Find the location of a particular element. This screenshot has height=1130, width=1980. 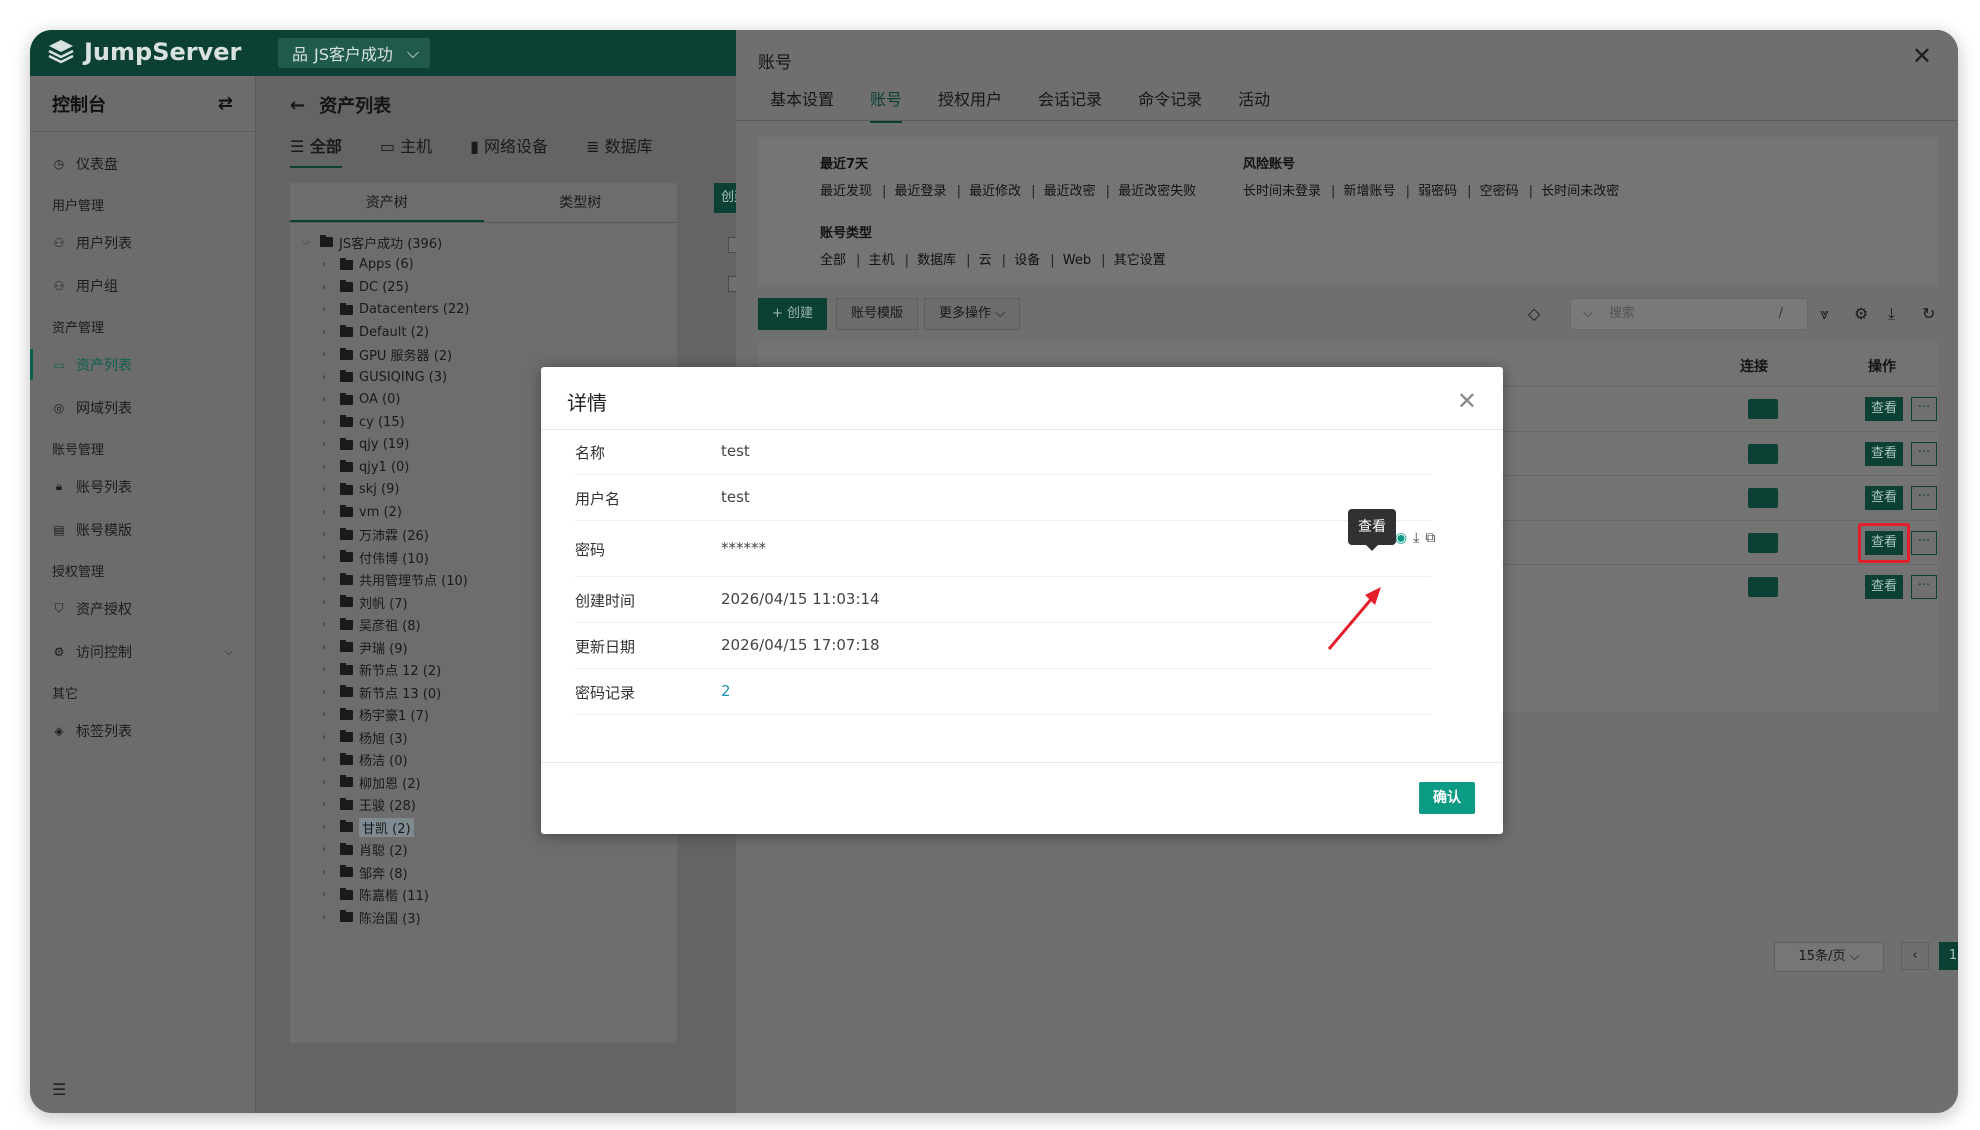

chevron-down-icon: ⌵ is located at coordinates (308, 242).